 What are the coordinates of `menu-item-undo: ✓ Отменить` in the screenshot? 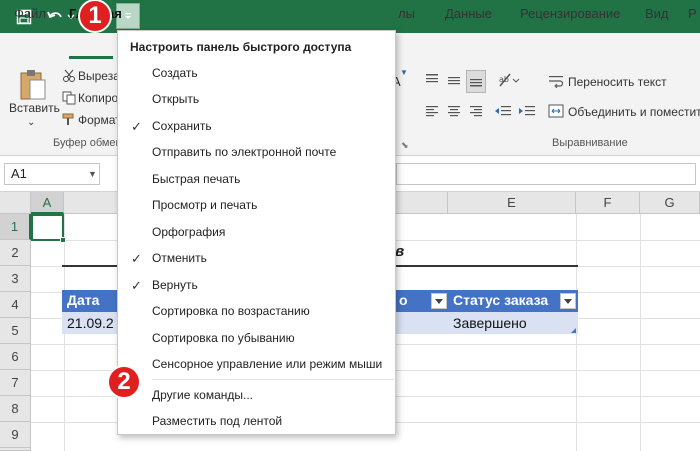 It's located at (256, 259).